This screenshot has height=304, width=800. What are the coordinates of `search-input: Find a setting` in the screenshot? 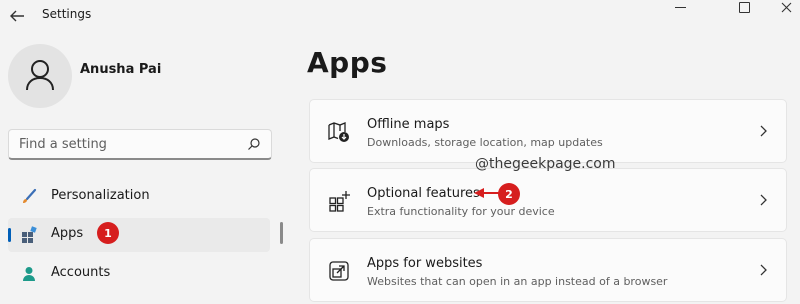 It's located at (140, 144).